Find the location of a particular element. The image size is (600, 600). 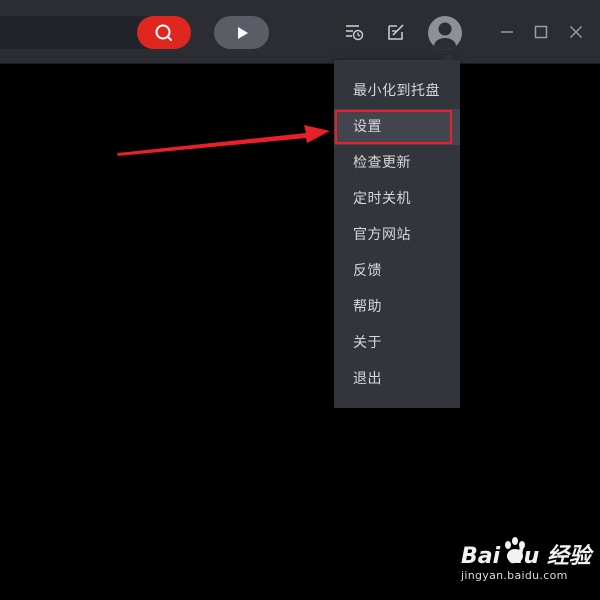

baidu-watermark: Bai du 经验 jingyan.baidu.com is located at coordinates (525, 560).